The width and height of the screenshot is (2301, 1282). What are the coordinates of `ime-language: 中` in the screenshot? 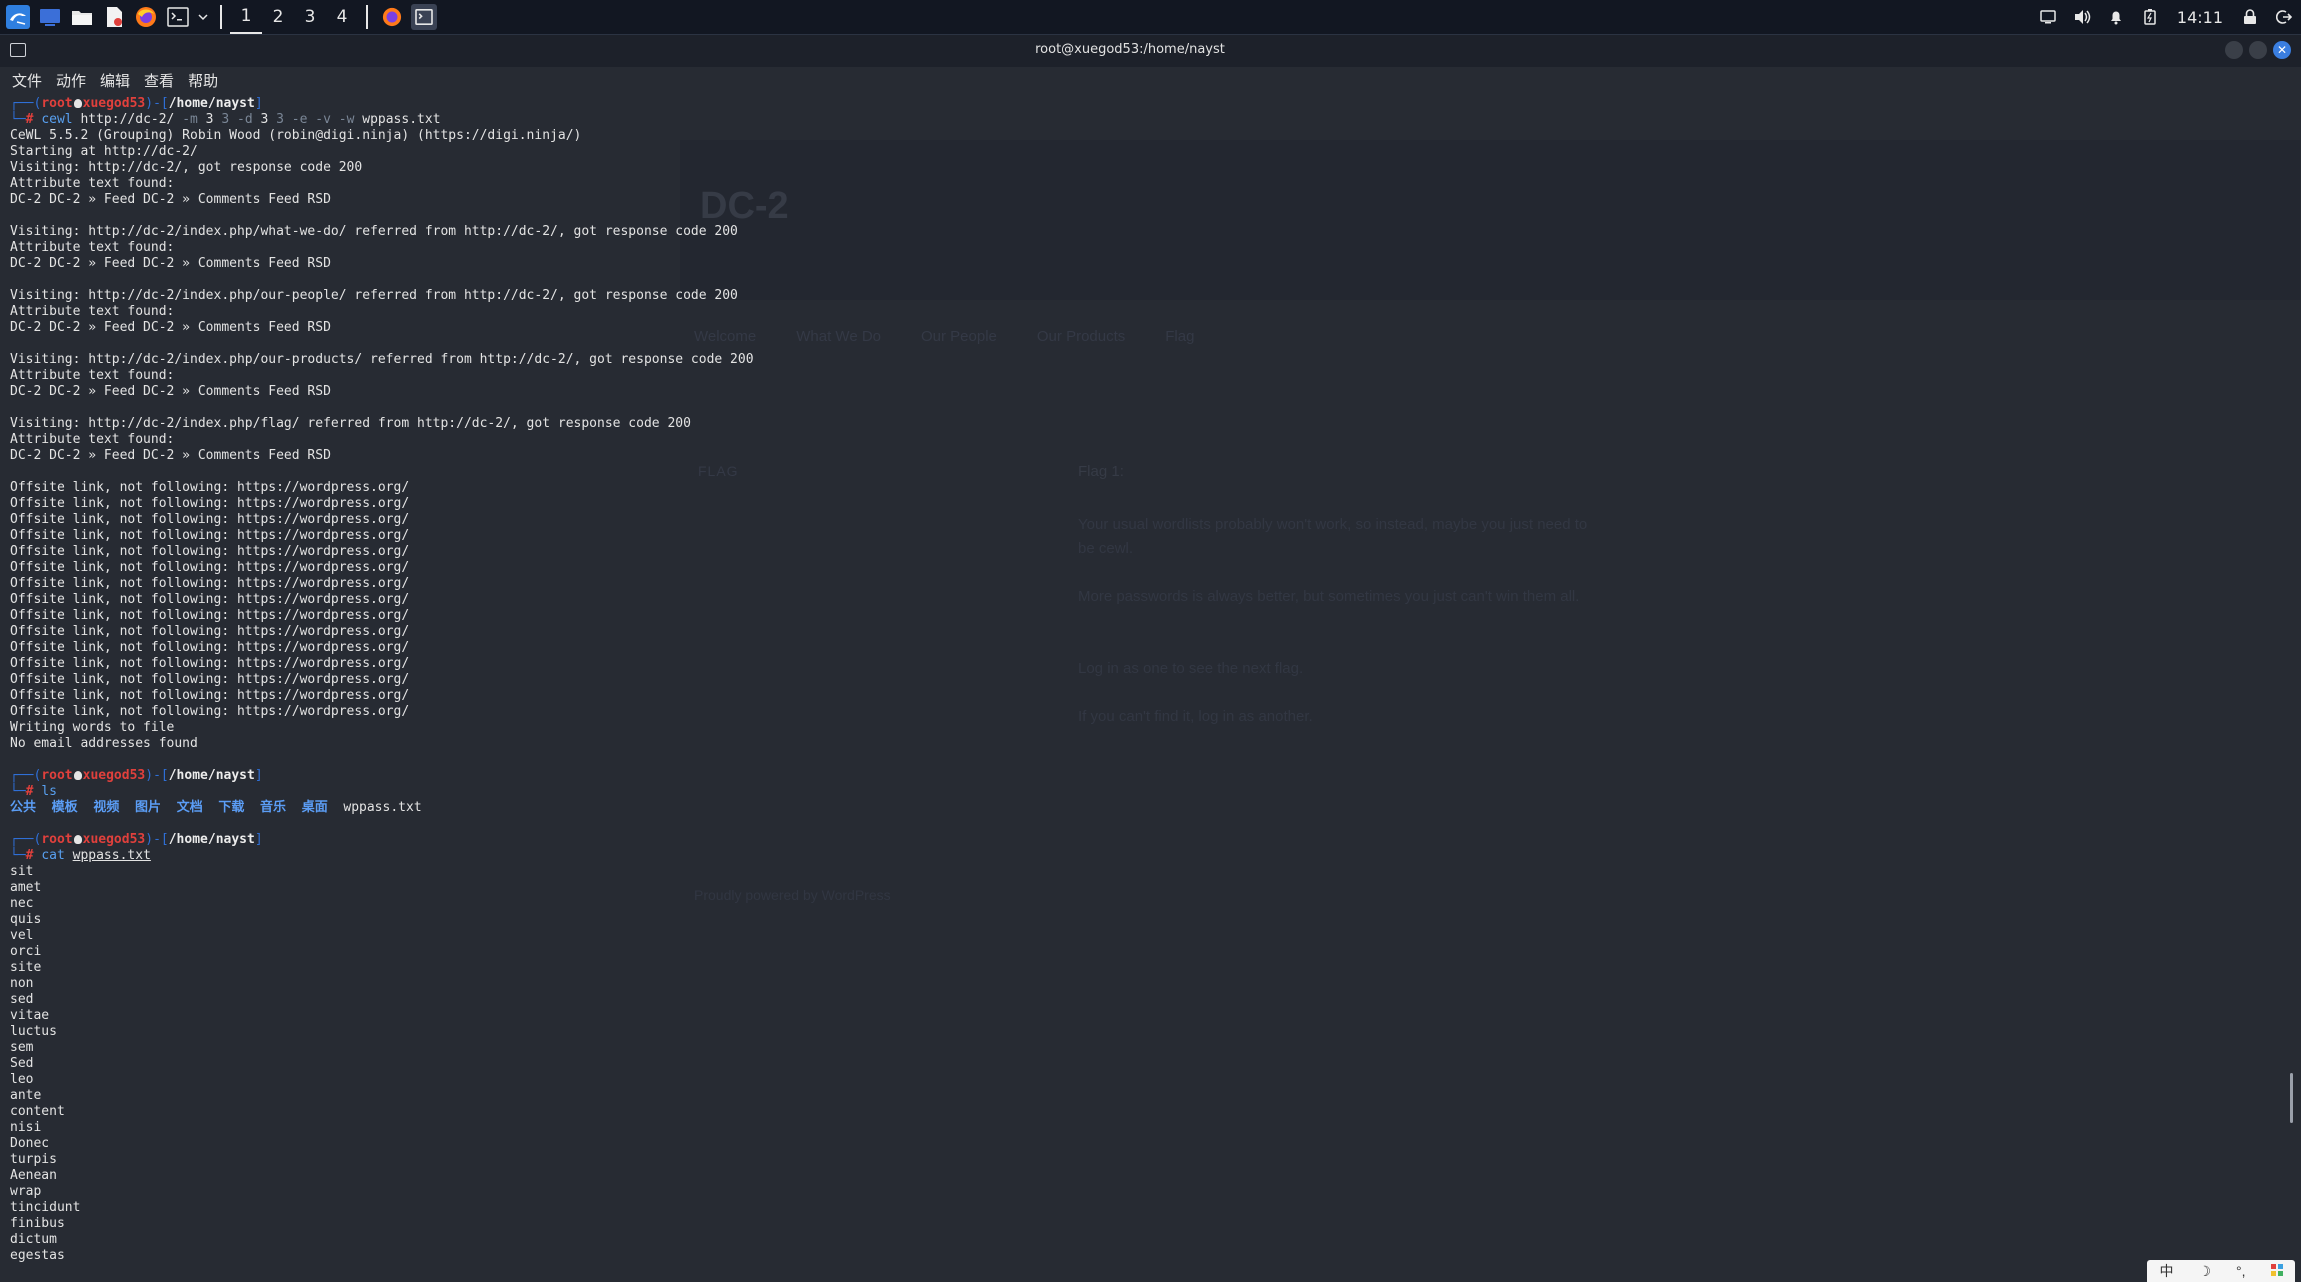 It's located at (2166, 1271).